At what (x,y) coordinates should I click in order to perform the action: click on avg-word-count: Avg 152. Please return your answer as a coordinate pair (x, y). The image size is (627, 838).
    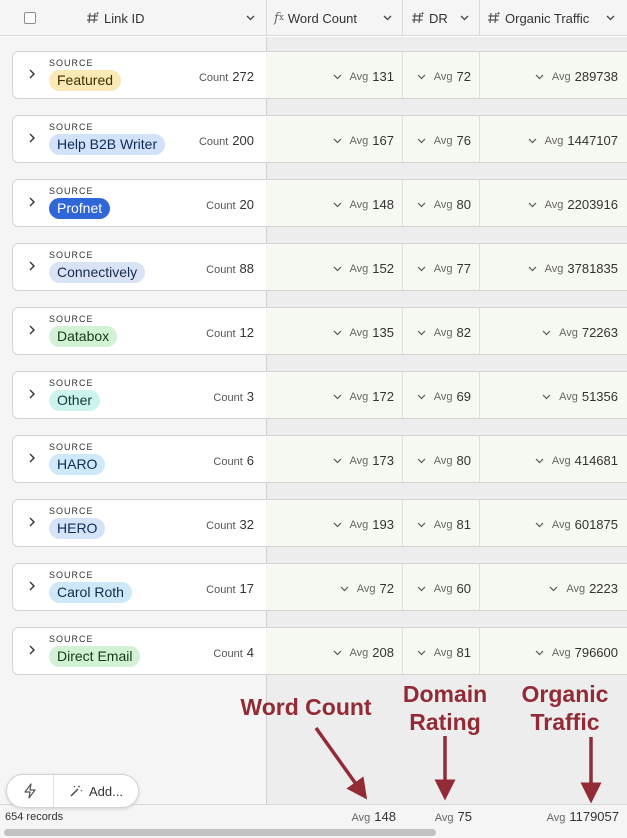
    Looking at the image, I should click on (363, 268).